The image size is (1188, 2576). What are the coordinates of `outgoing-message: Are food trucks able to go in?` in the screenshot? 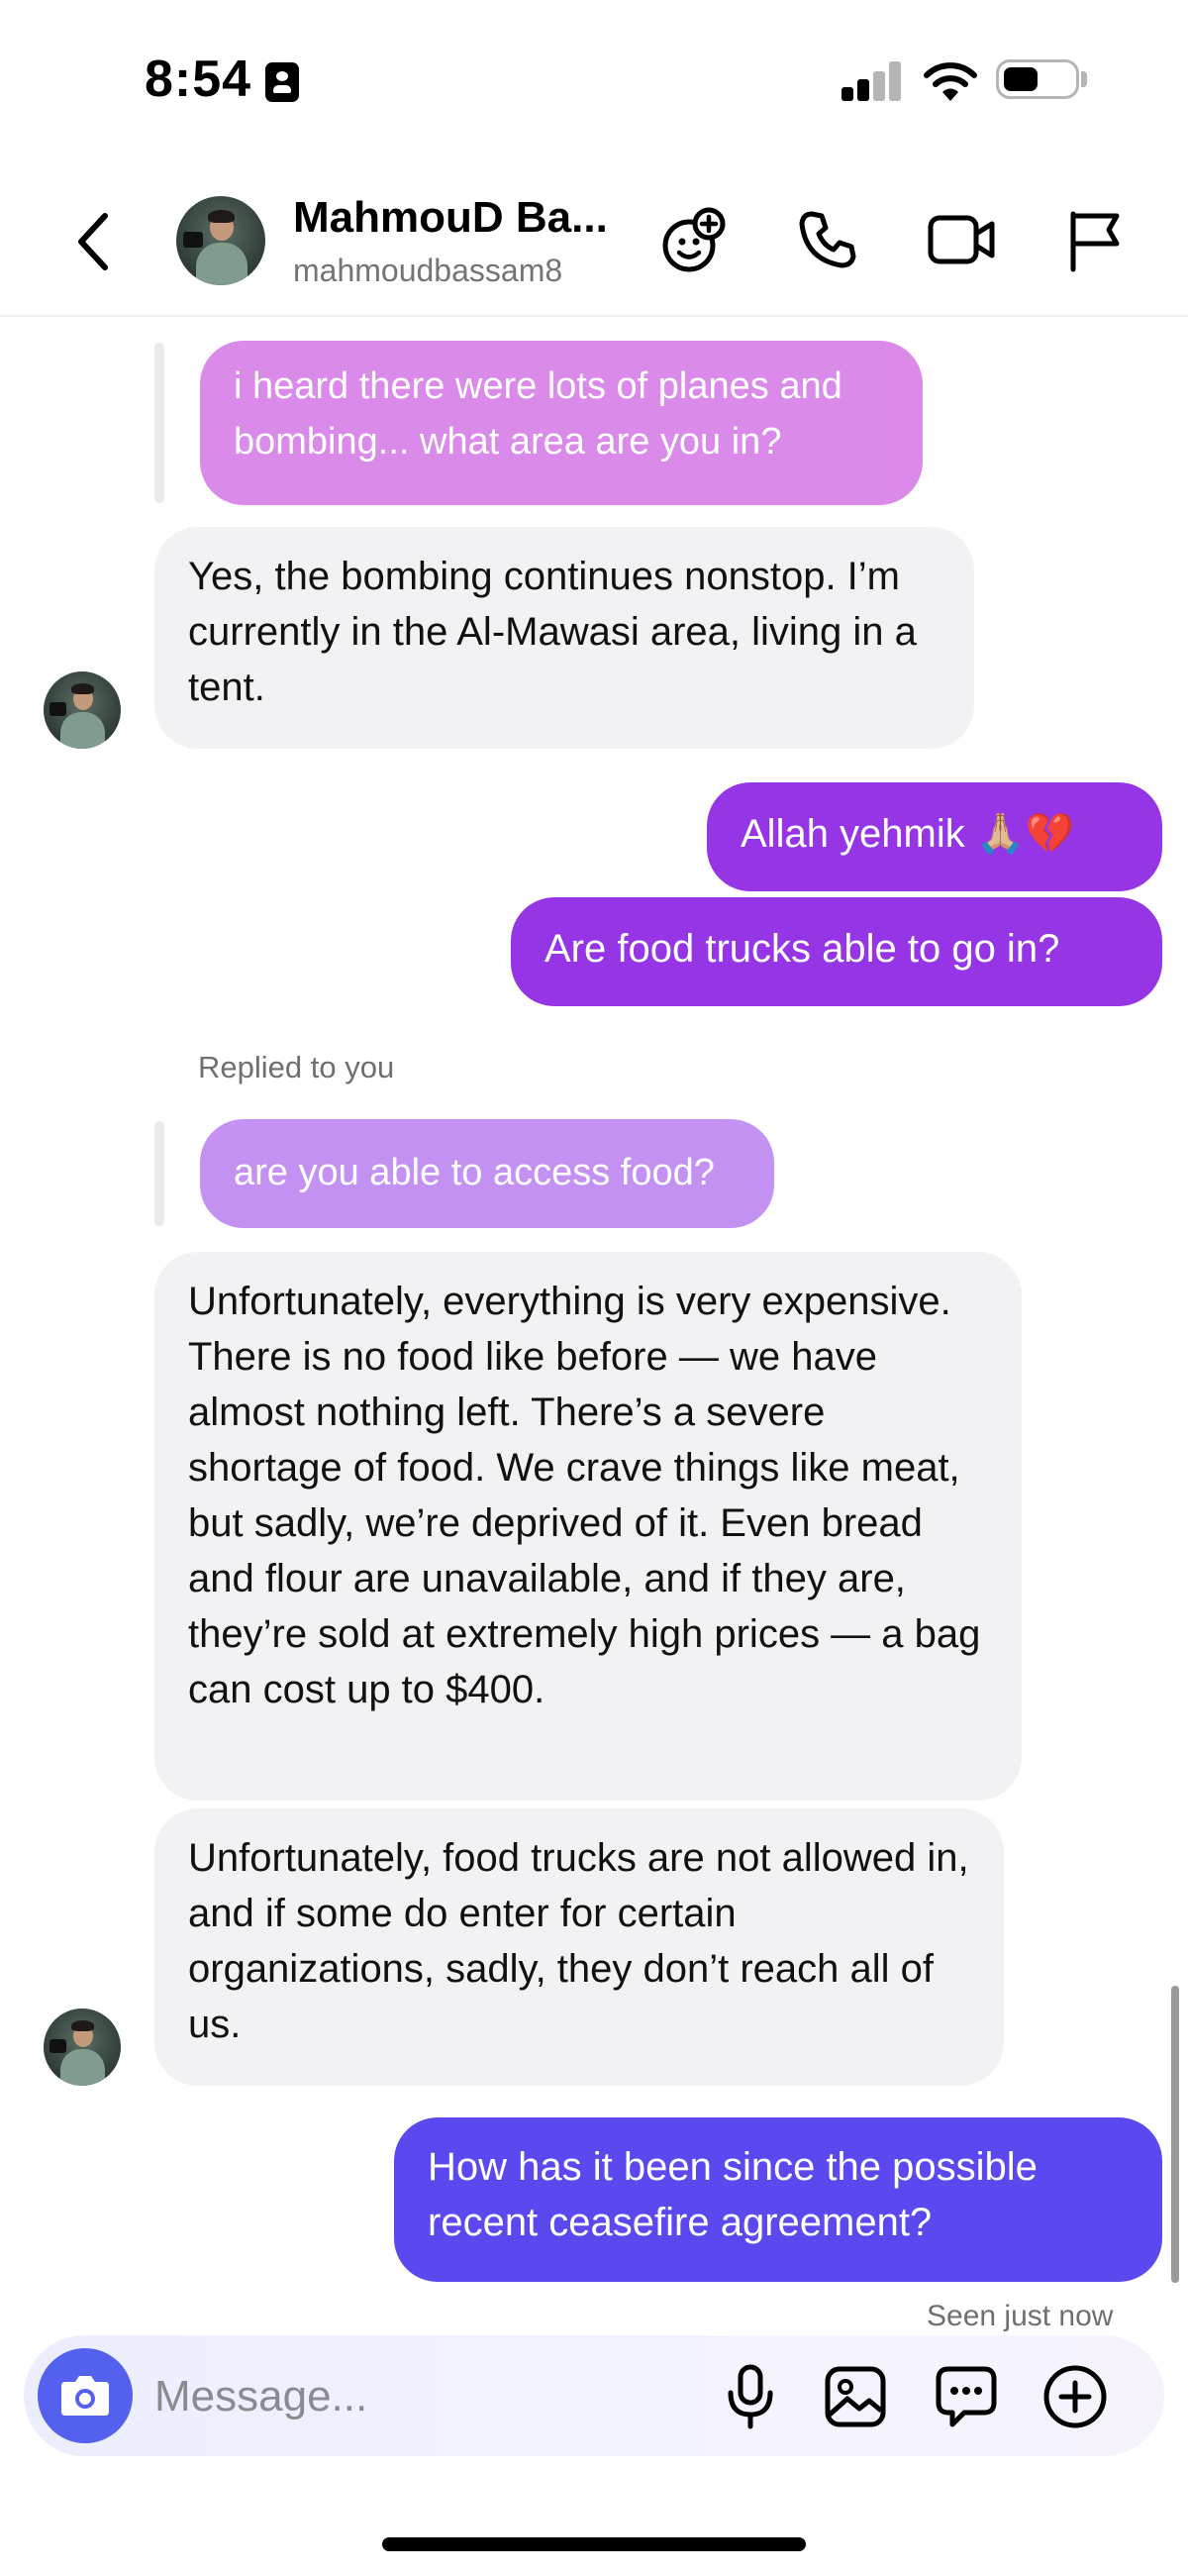 It's located at (837, 951).